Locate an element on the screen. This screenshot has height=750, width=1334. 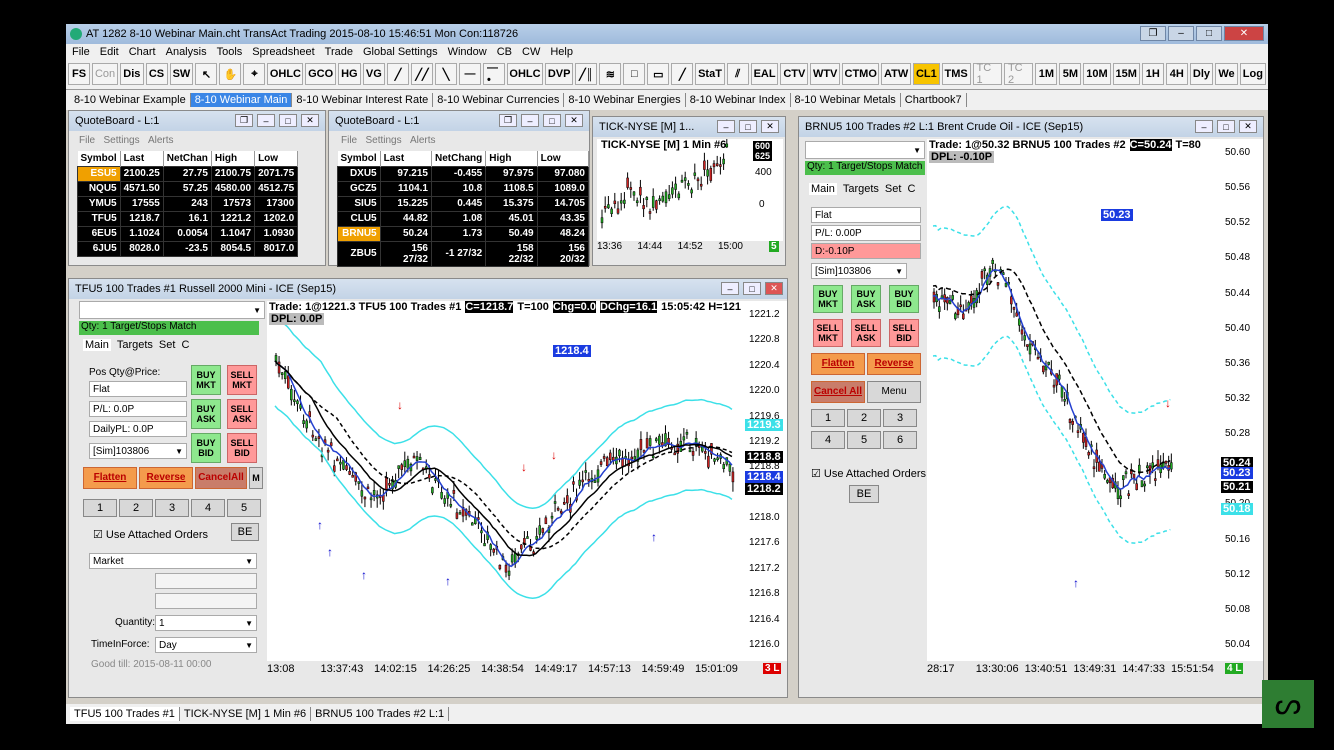
toolbar-button-gco: GCO is located at coordinates (320, 74).